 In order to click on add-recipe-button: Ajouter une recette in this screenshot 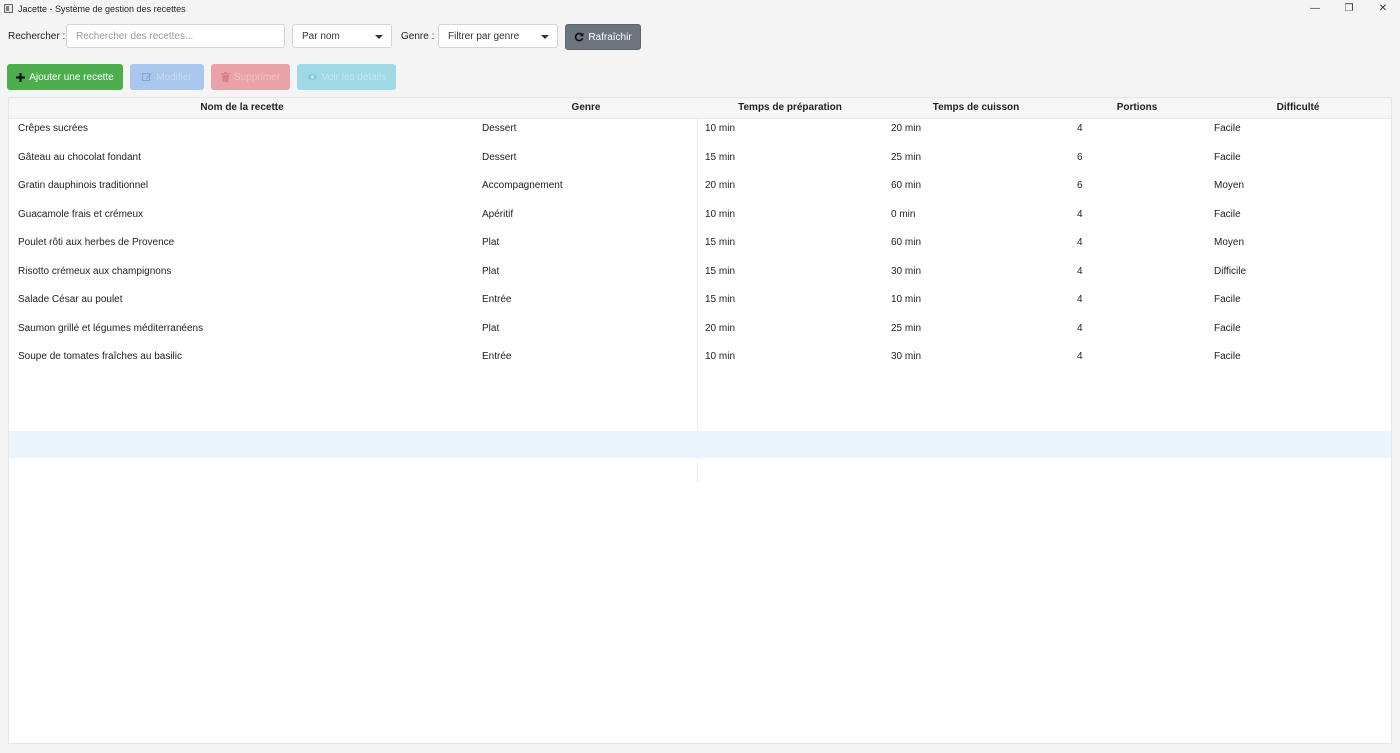, I will do `click(65, 77)`.